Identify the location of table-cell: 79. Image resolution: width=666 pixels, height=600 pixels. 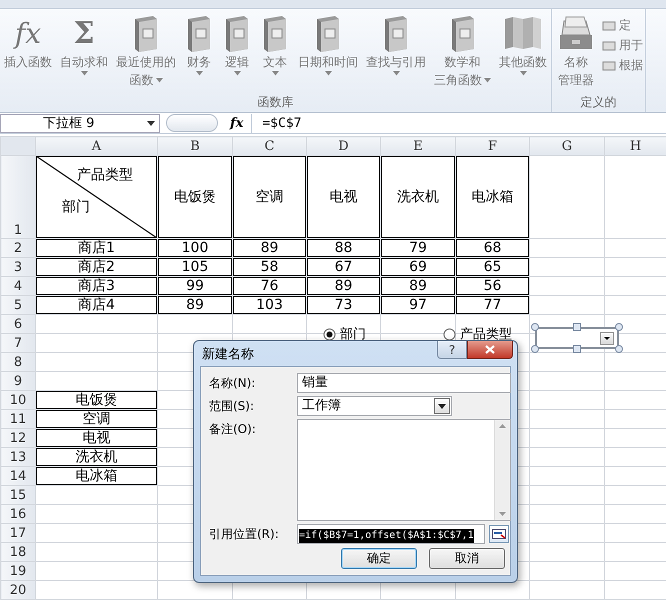
(418, 248).